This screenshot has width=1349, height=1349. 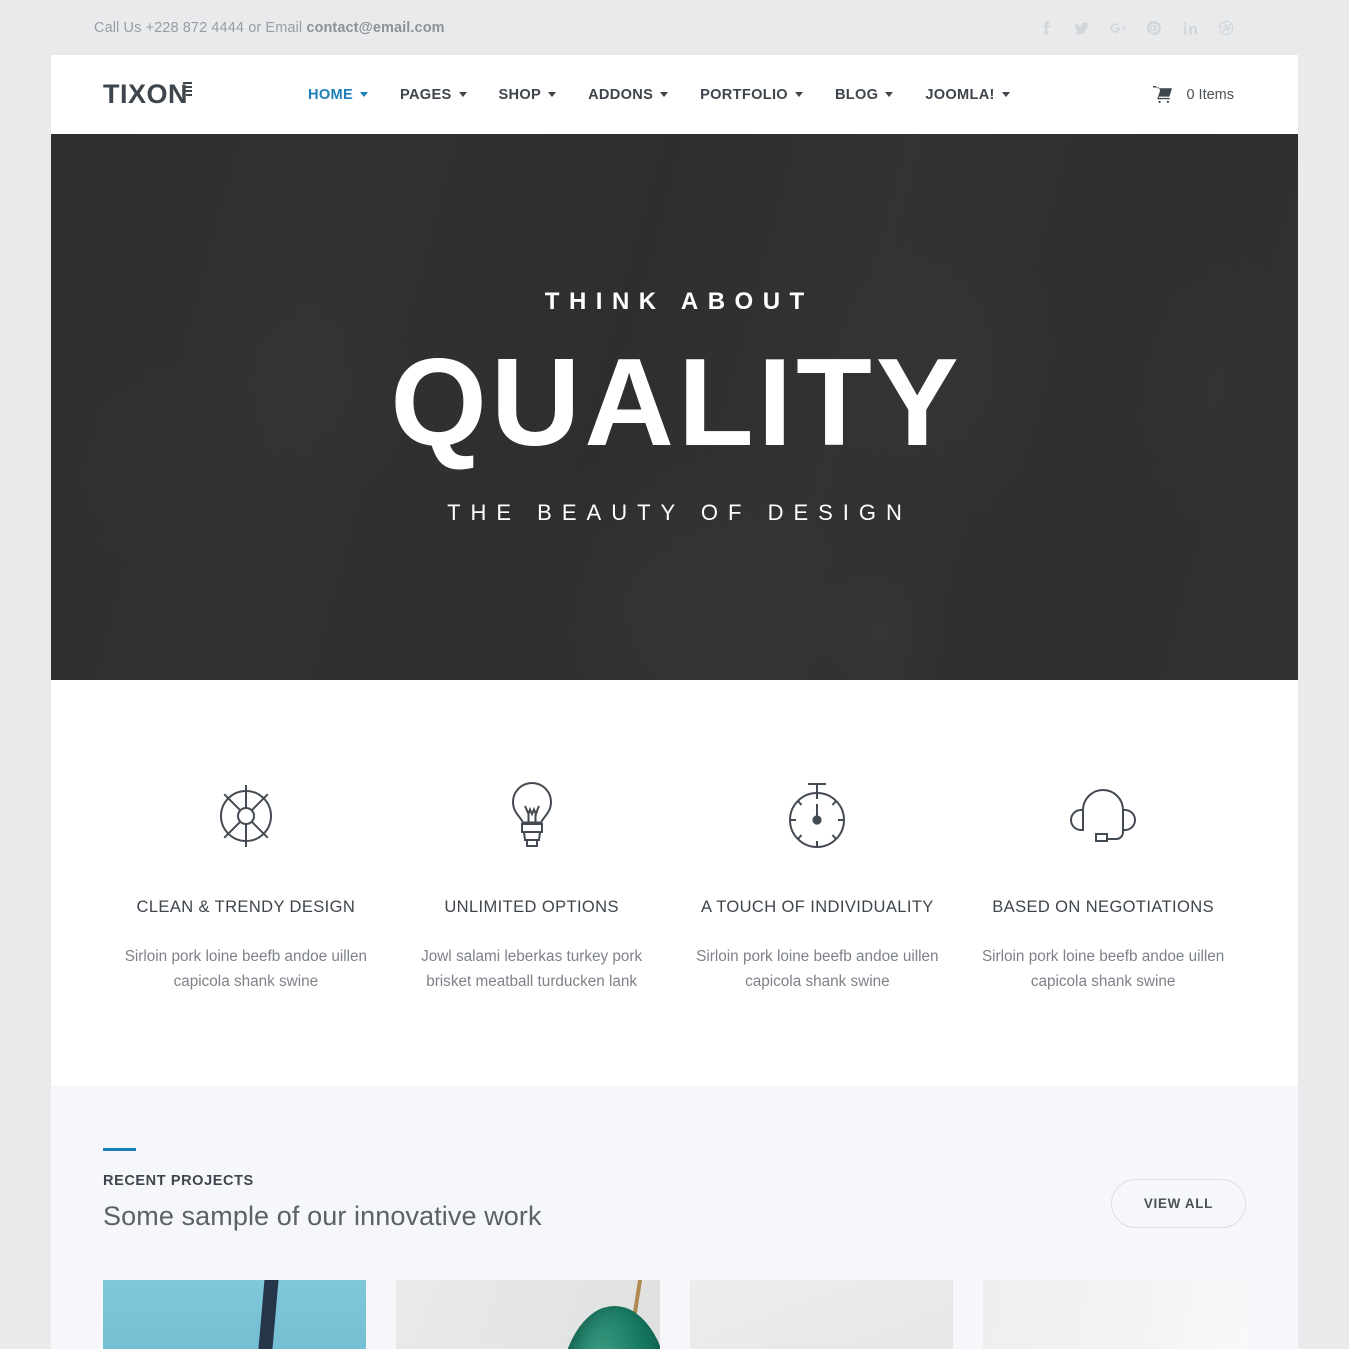 I want to click on lightbulb-icon, so click(x=532, y=816).